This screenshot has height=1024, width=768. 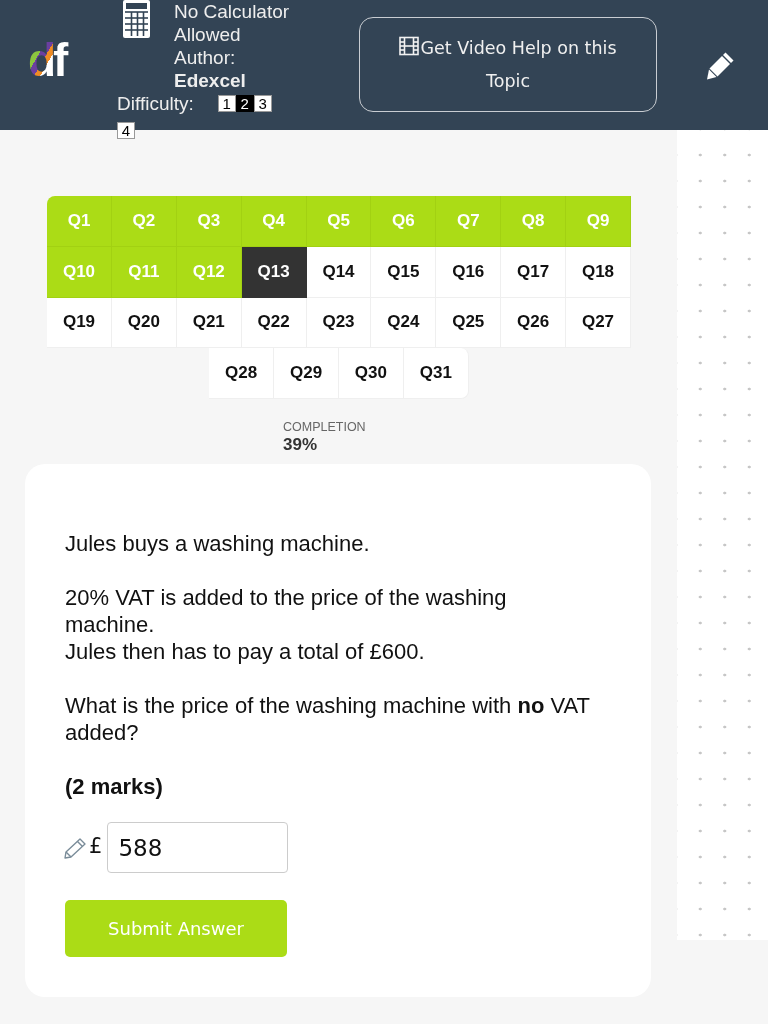 What do you see at coordinates (371, 373) in the screenshot?
I see `question-tab: Q30` at bounding box center [371, 373].